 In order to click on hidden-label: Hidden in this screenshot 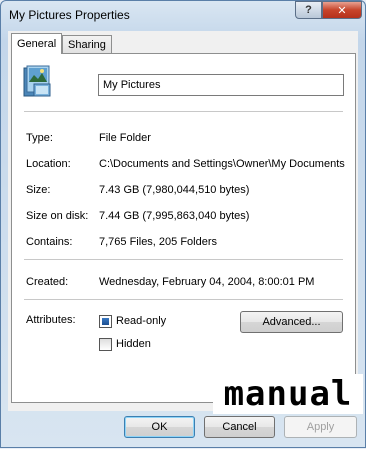, I will do `click(133, 344)`.